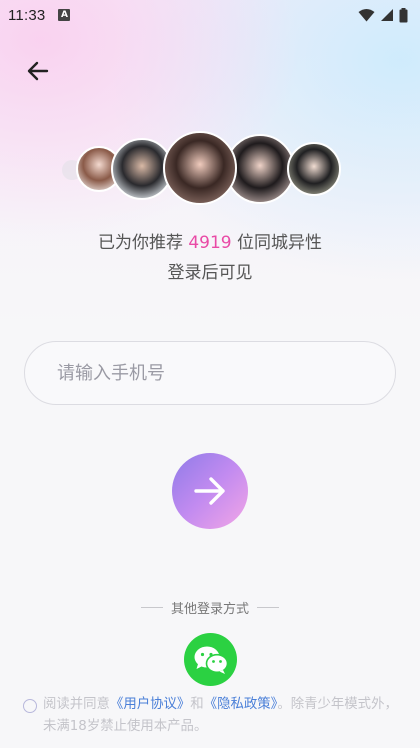 The height and width of the screenshot is (748, 420). I want to click on recommend-suffix: 位同城异性, so click(277, 243).